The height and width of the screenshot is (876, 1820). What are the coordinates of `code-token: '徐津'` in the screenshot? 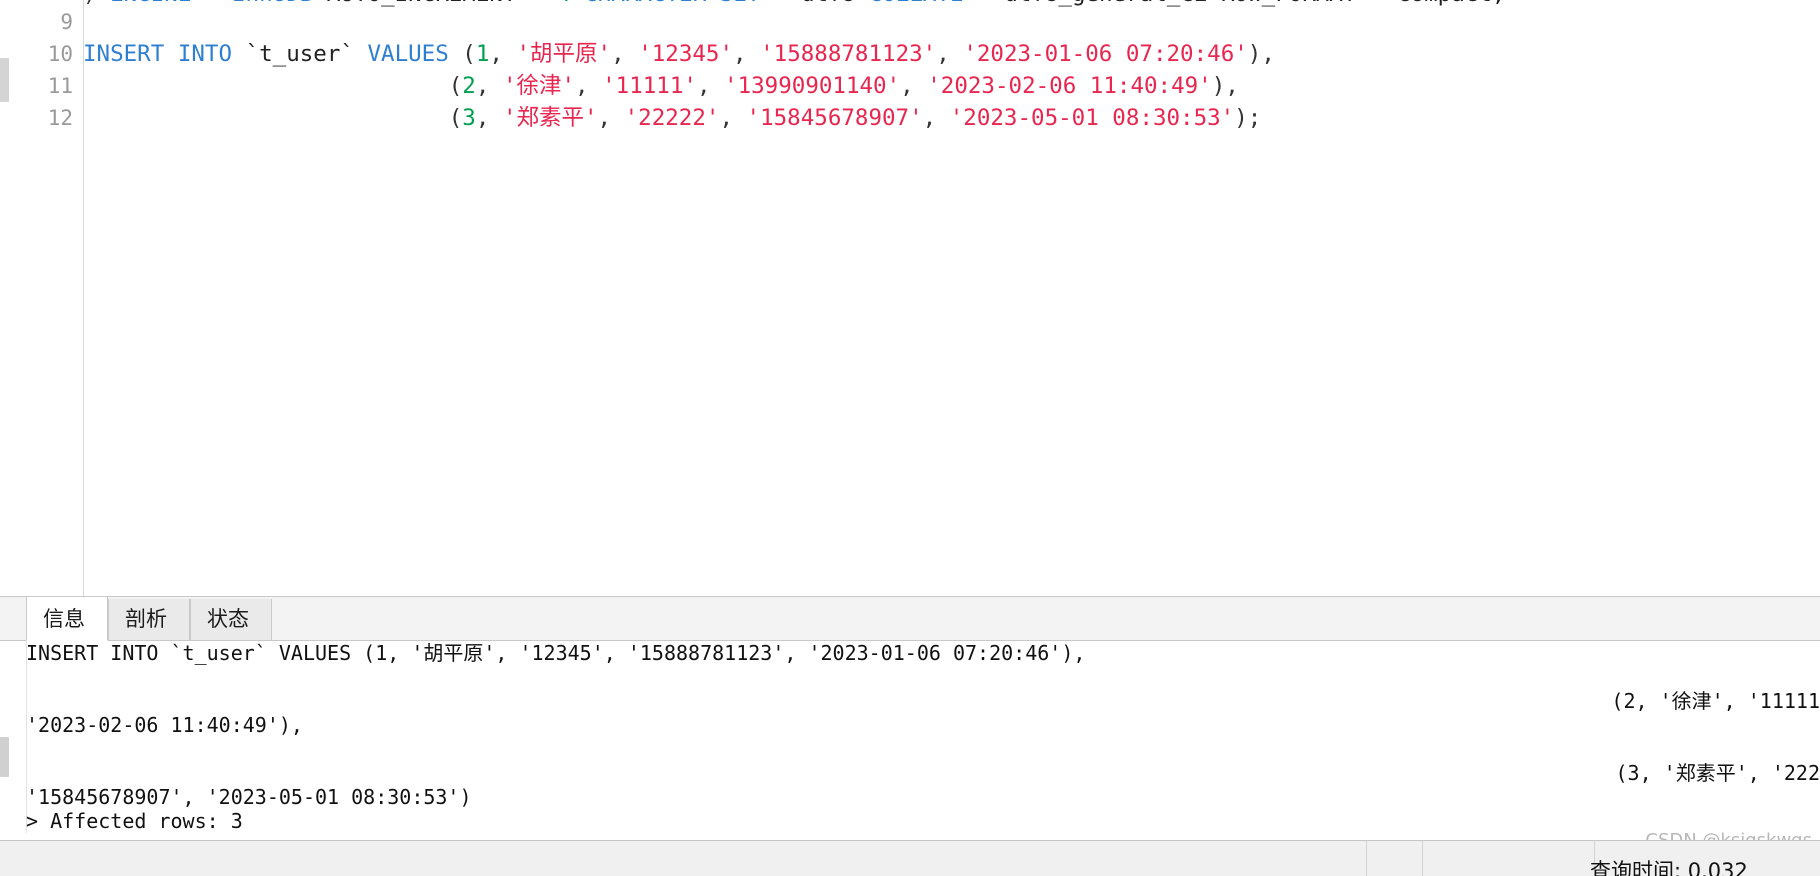 It's located at (539, 86).